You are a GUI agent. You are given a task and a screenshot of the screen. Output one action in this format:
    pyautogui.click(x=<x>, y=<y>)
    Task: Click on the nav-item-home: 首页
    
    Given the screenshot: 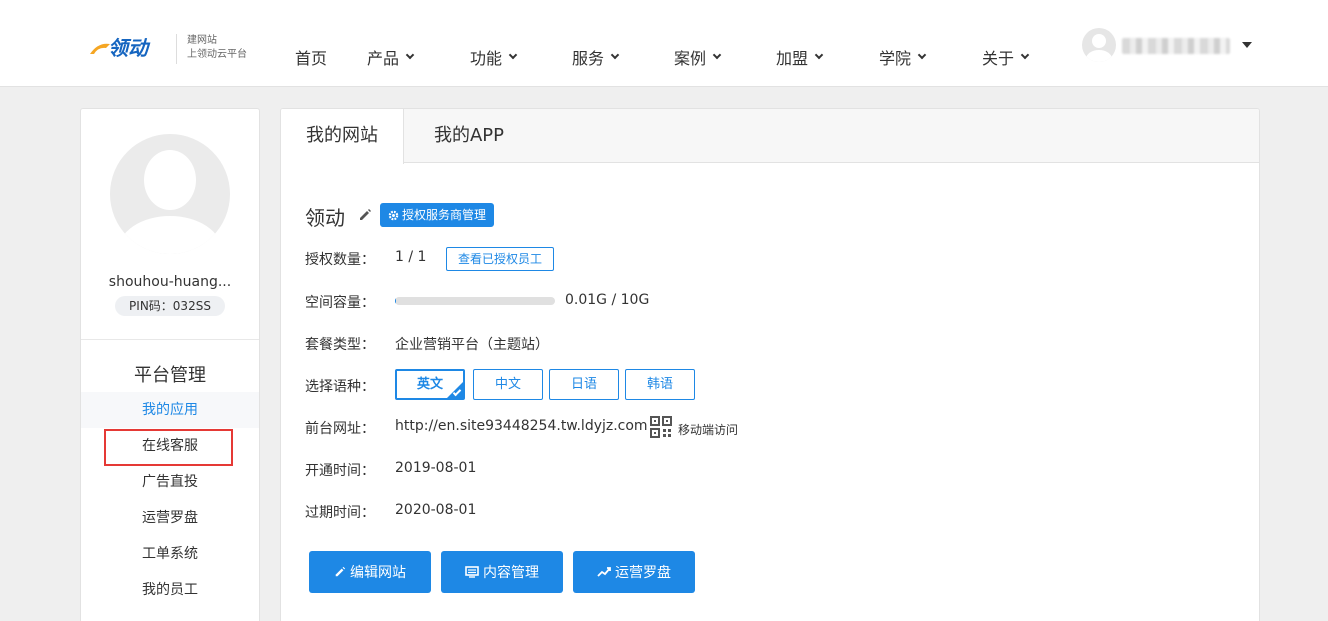 What is the action you would take?
    pyautogui.click(x=311, y=57)
    